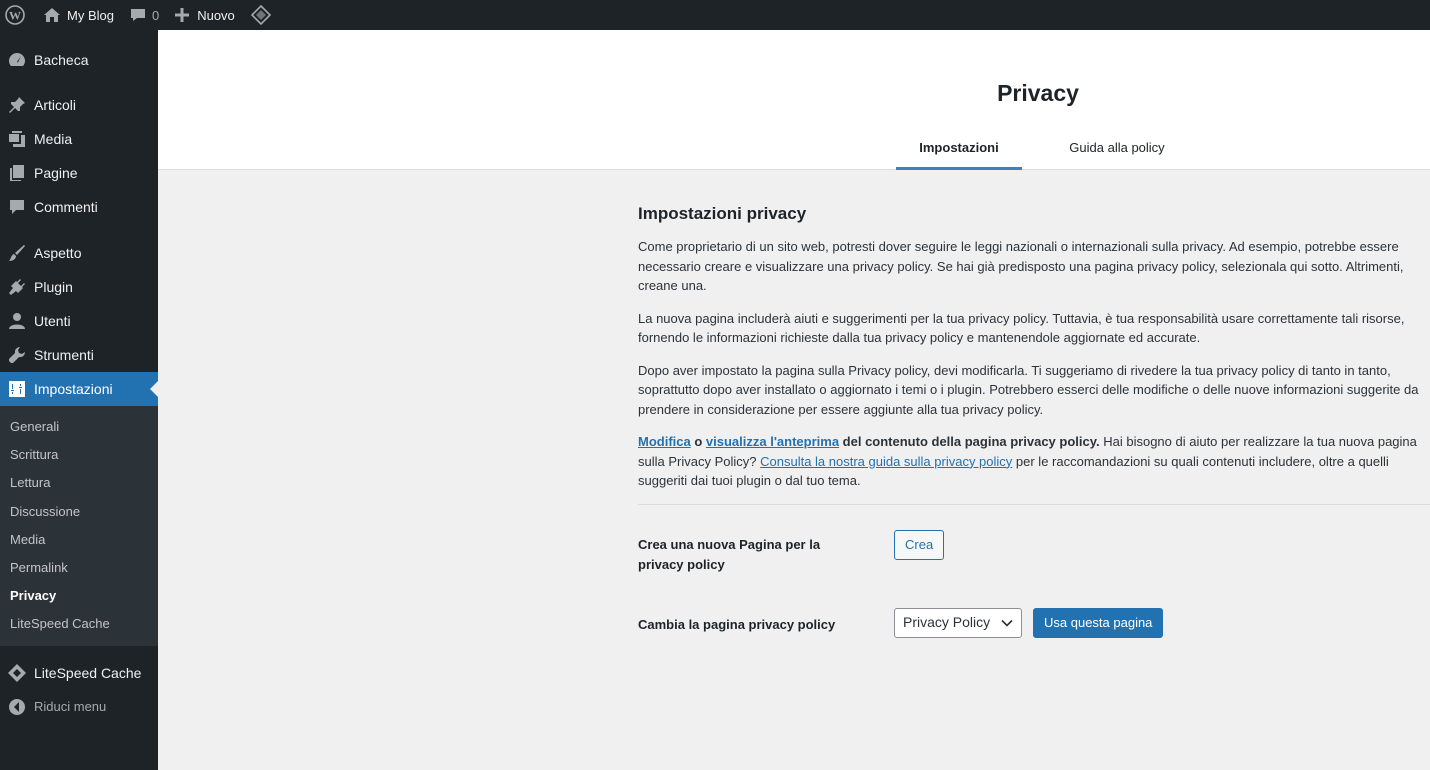 This screenshot has height=770, width=1430. I want to click on sidebar-item-utenti: Utenti, so click(79, 321).